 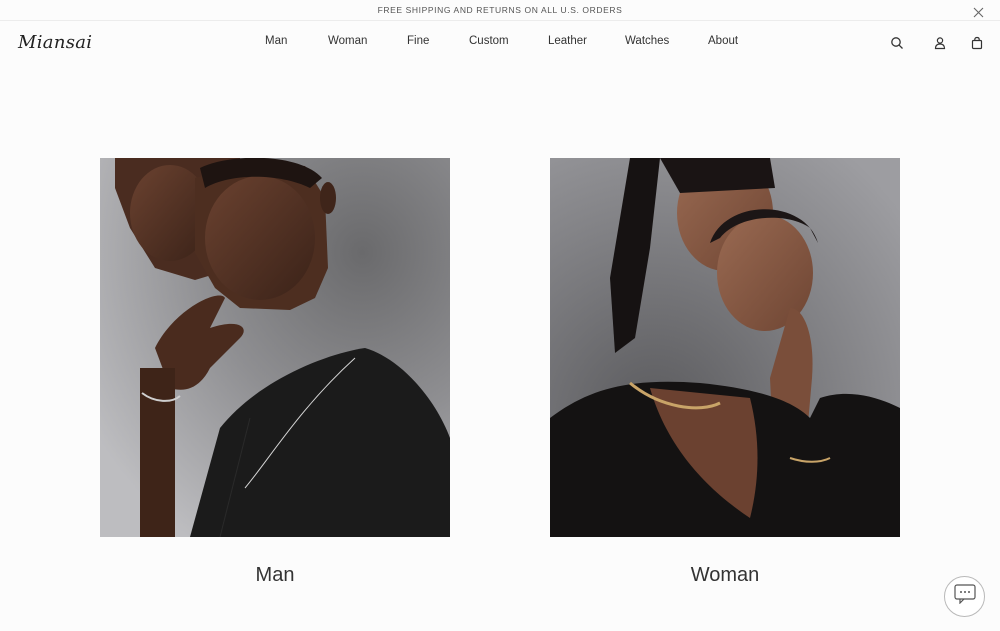 I want to click on nav-item-man: Man, so click(x=276, y=41).